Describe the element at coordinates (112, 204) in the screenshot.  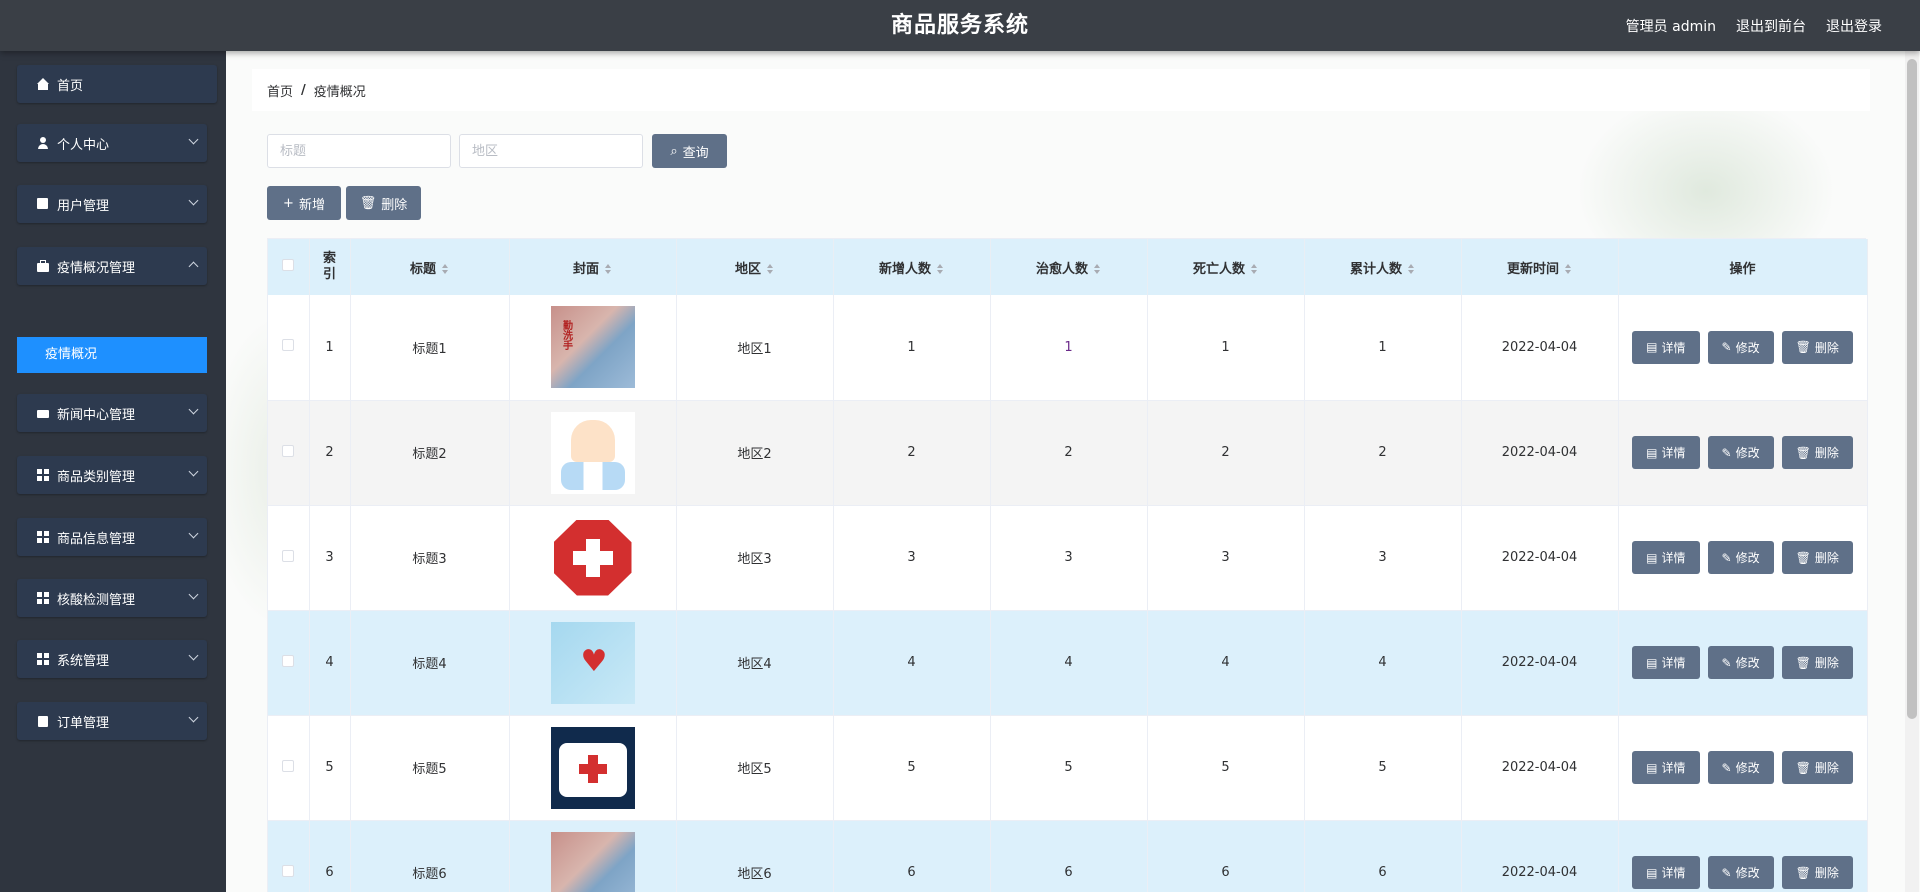
I see `sidebar-item-users: 用户管理` at that location.